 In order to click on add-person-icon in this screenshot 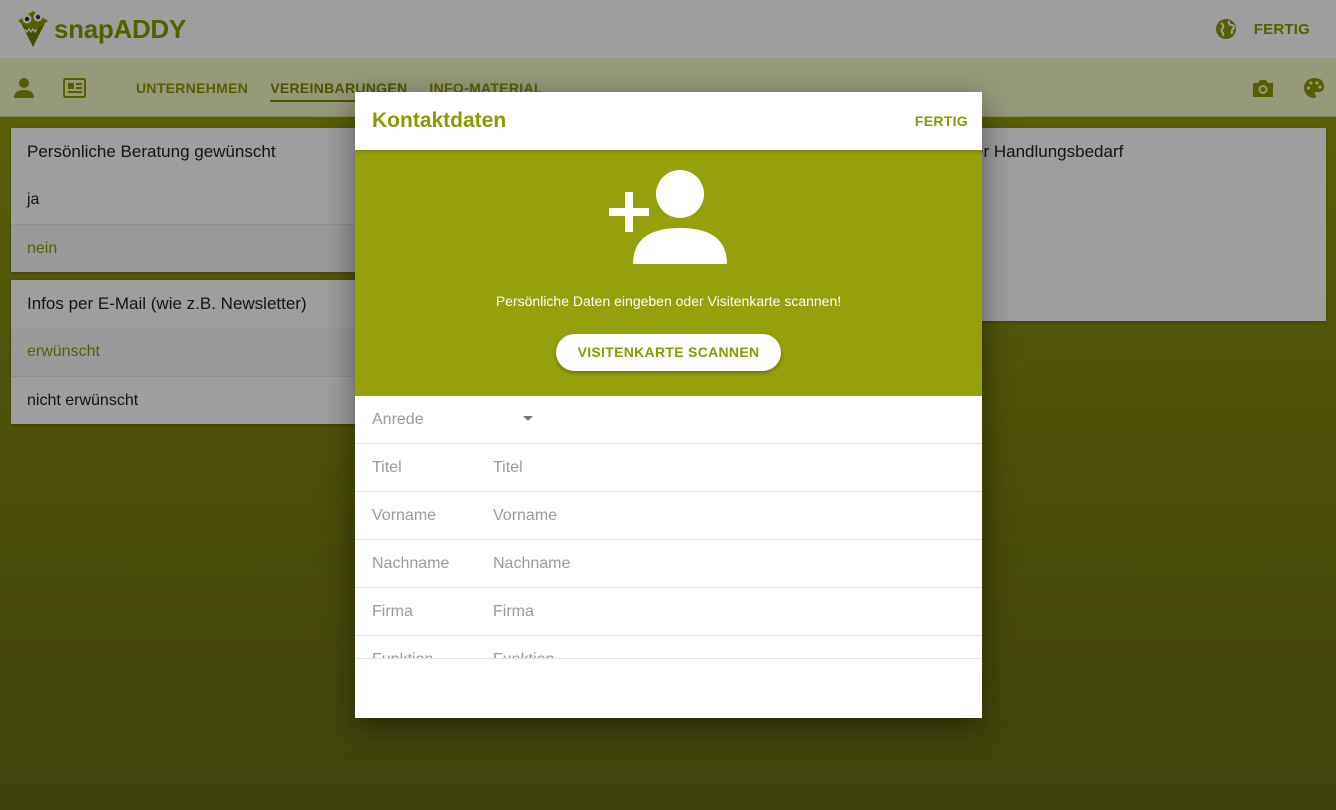, I will do `click(668, 217)`.